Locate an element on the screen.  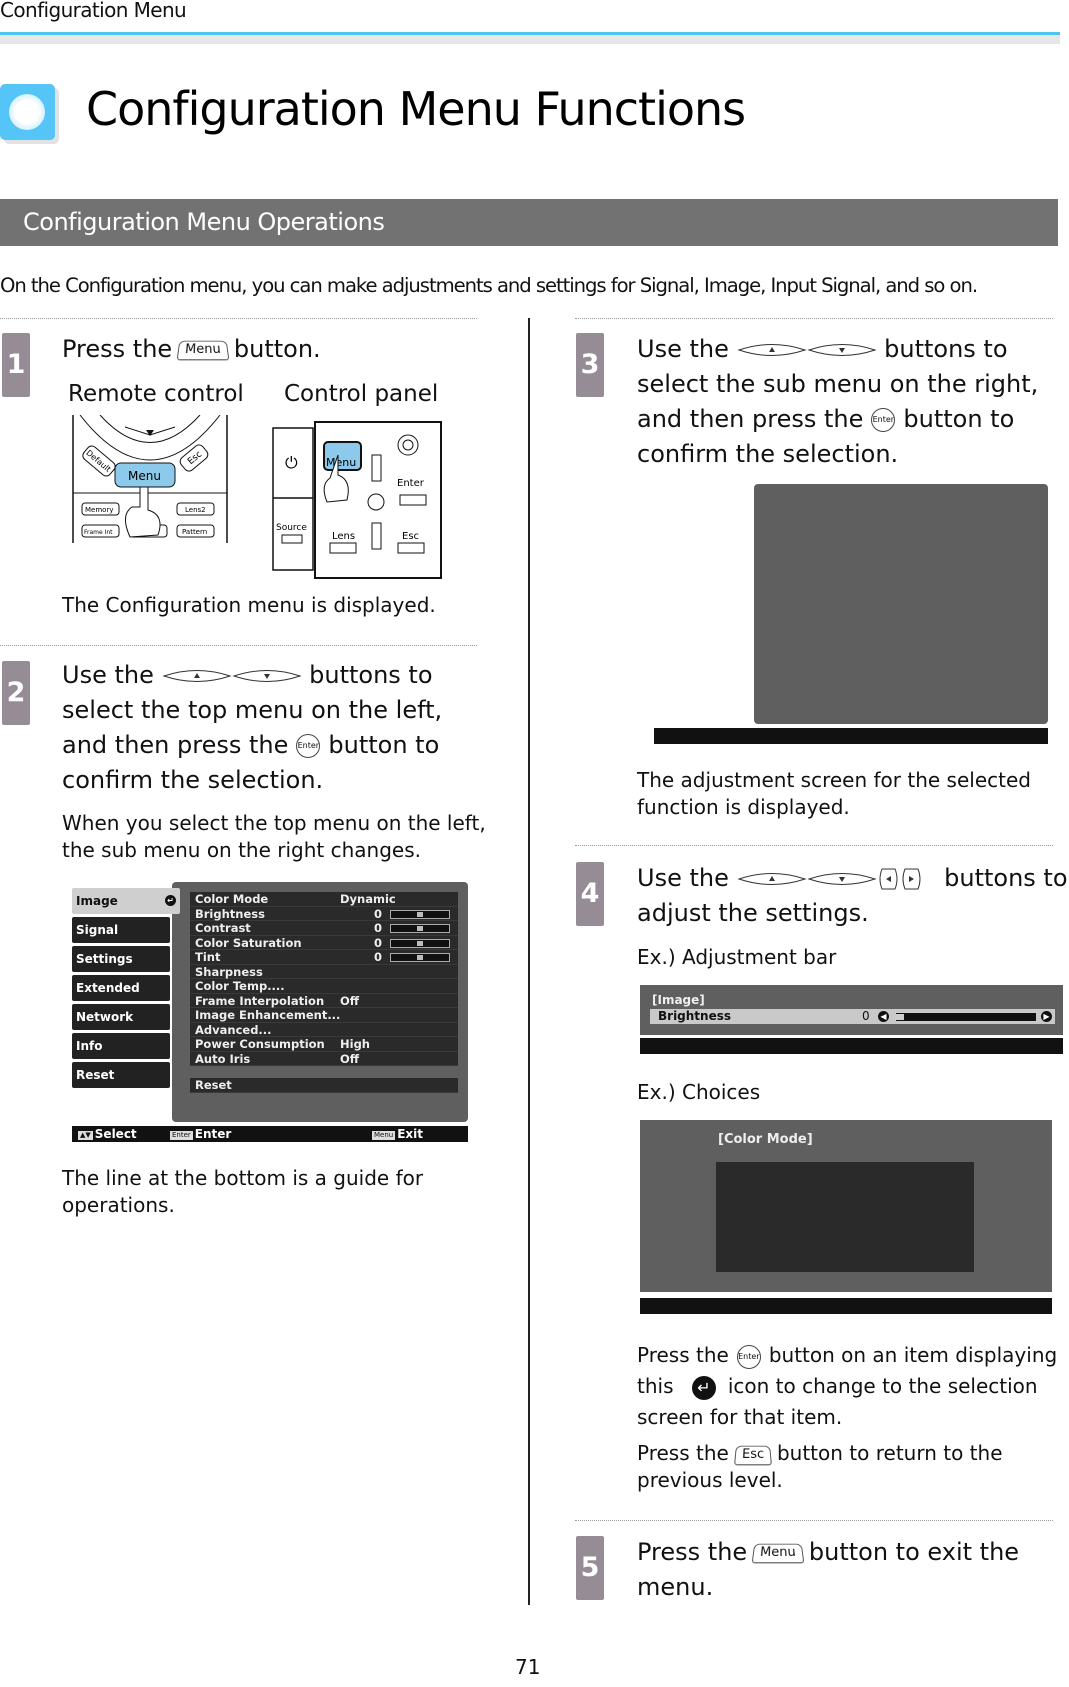
osd-menu-row: Auto Iris Off is located at coordinates (324, 1058).